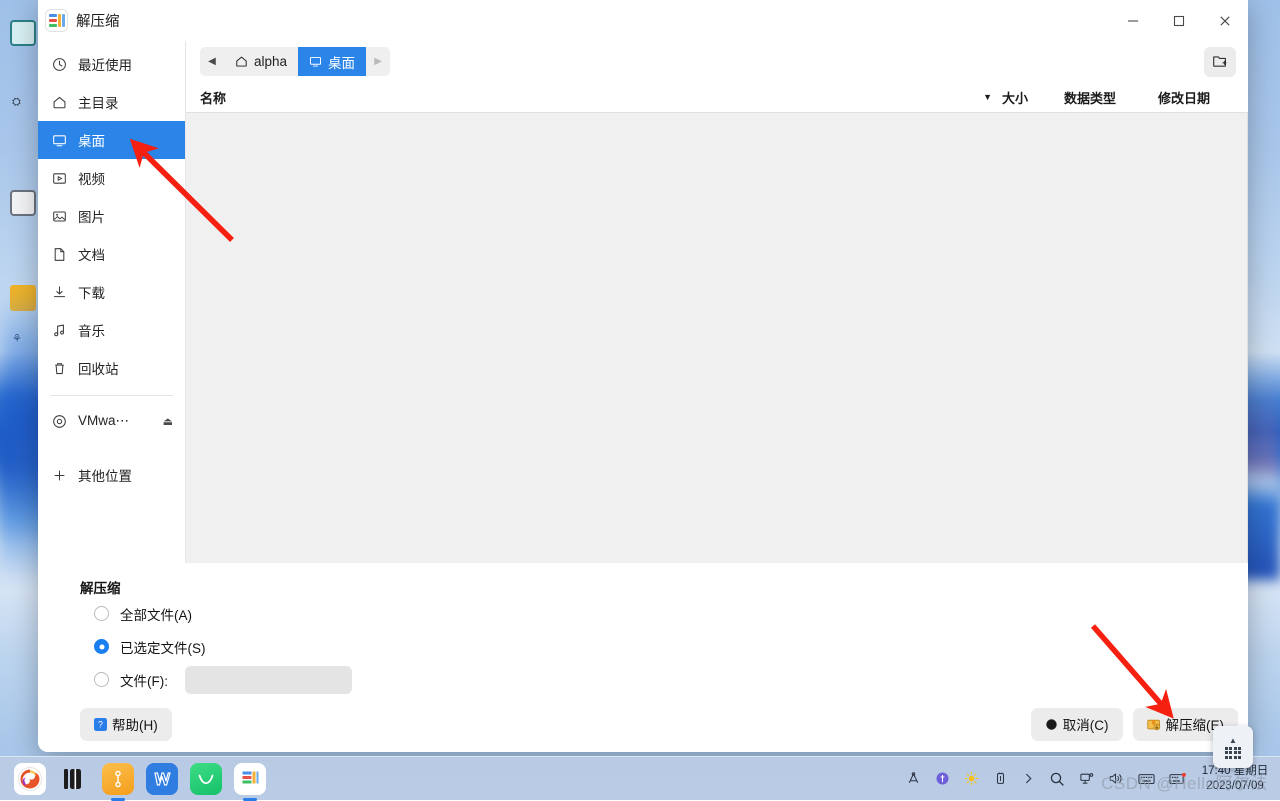  I want to click on column-header-size: 大小, so click(1033, 97).